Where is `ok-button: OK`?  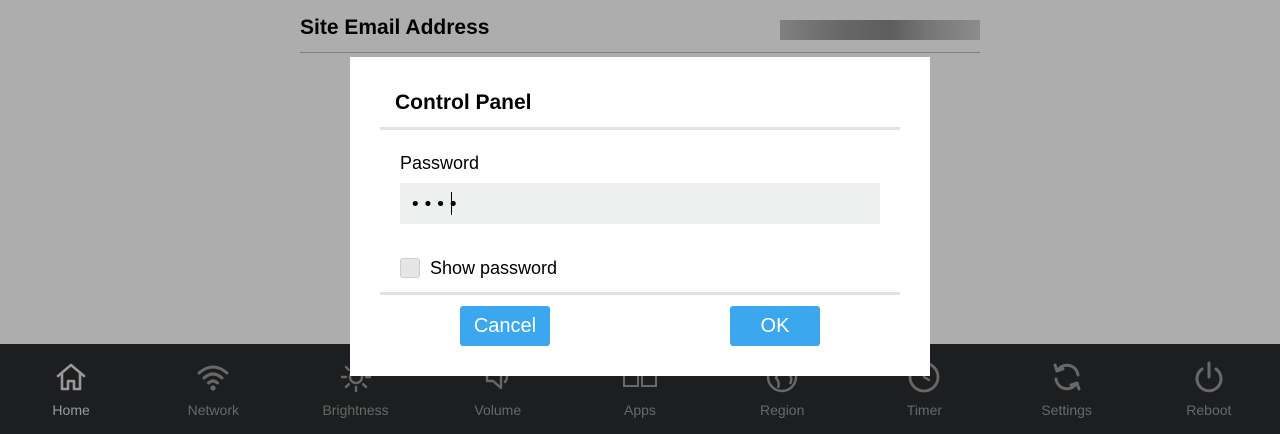
ok-button: OK is located at coordinates (775, 326).